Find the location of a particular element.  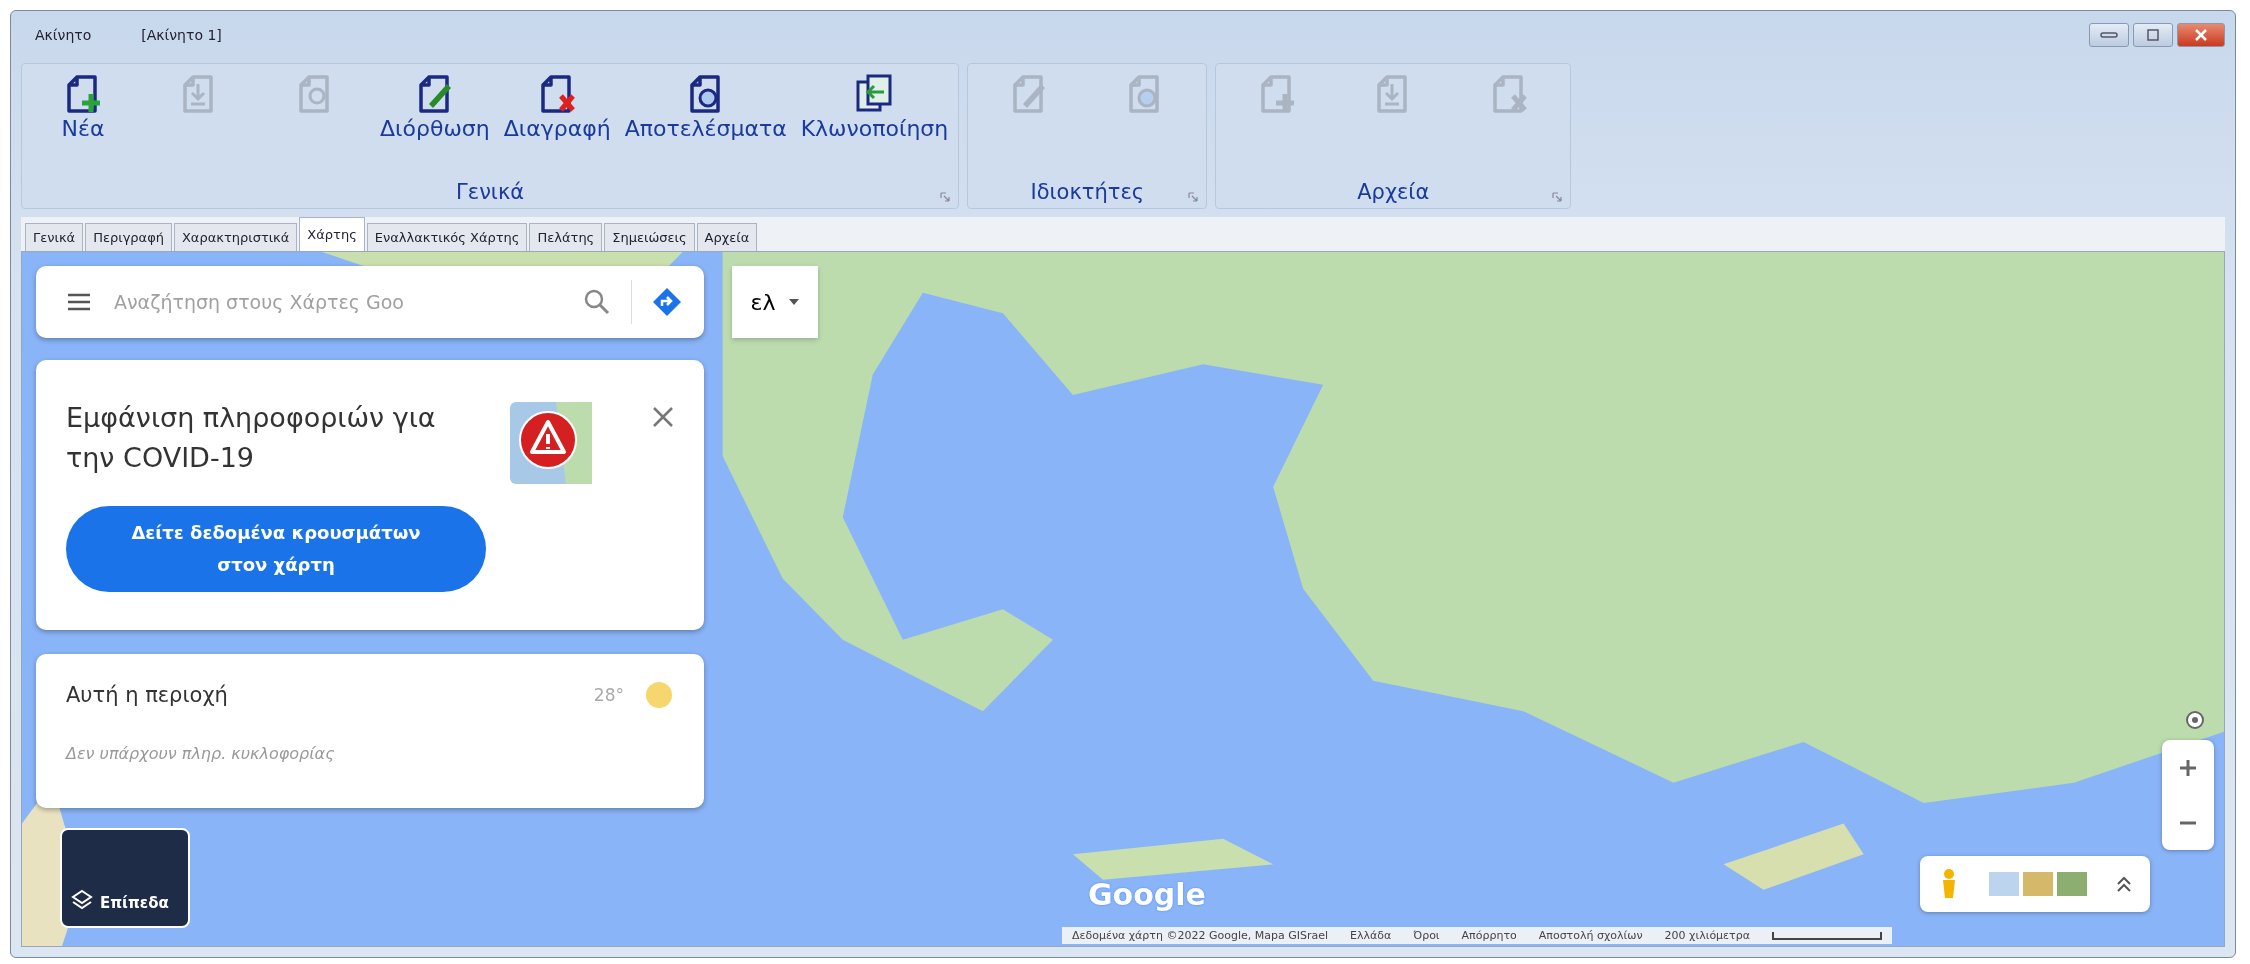

minimize-button is located at coordinates (2109, 35).